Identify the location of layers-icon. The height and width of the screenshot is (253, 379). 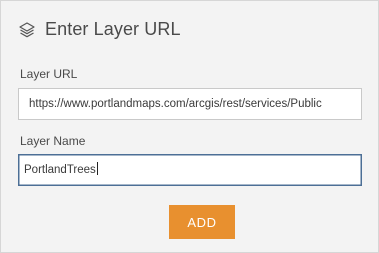
(27, 30).